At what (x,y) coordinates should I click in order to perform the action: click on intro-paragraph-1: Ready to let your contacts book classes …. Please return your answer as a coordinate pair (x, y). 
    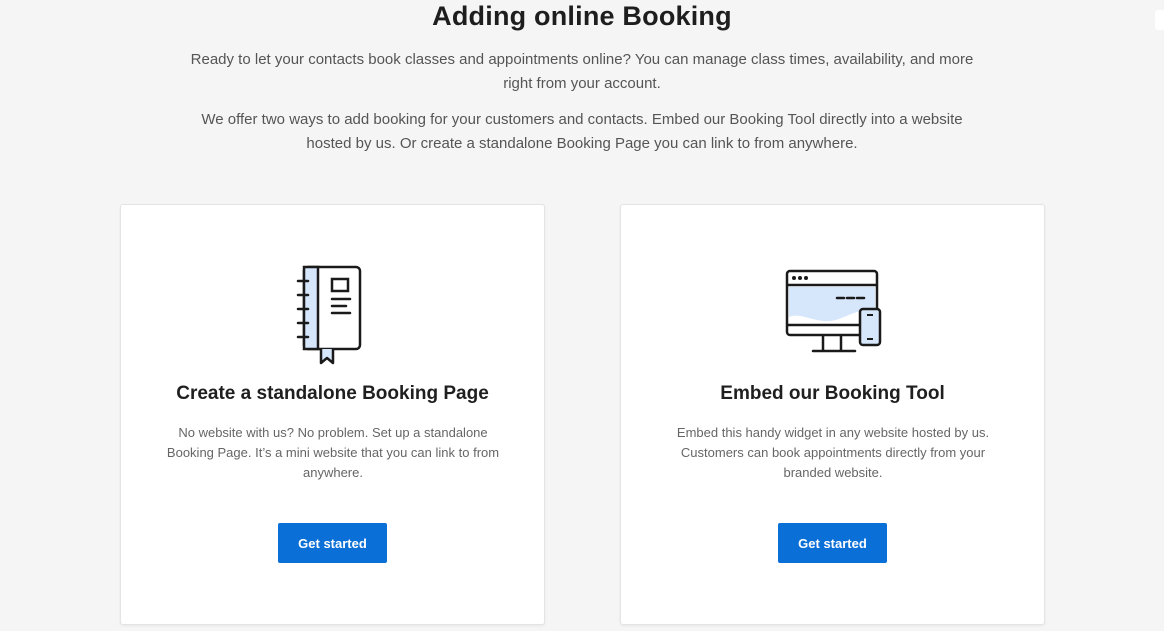
    Looking at the image, I should click on (582, 71).